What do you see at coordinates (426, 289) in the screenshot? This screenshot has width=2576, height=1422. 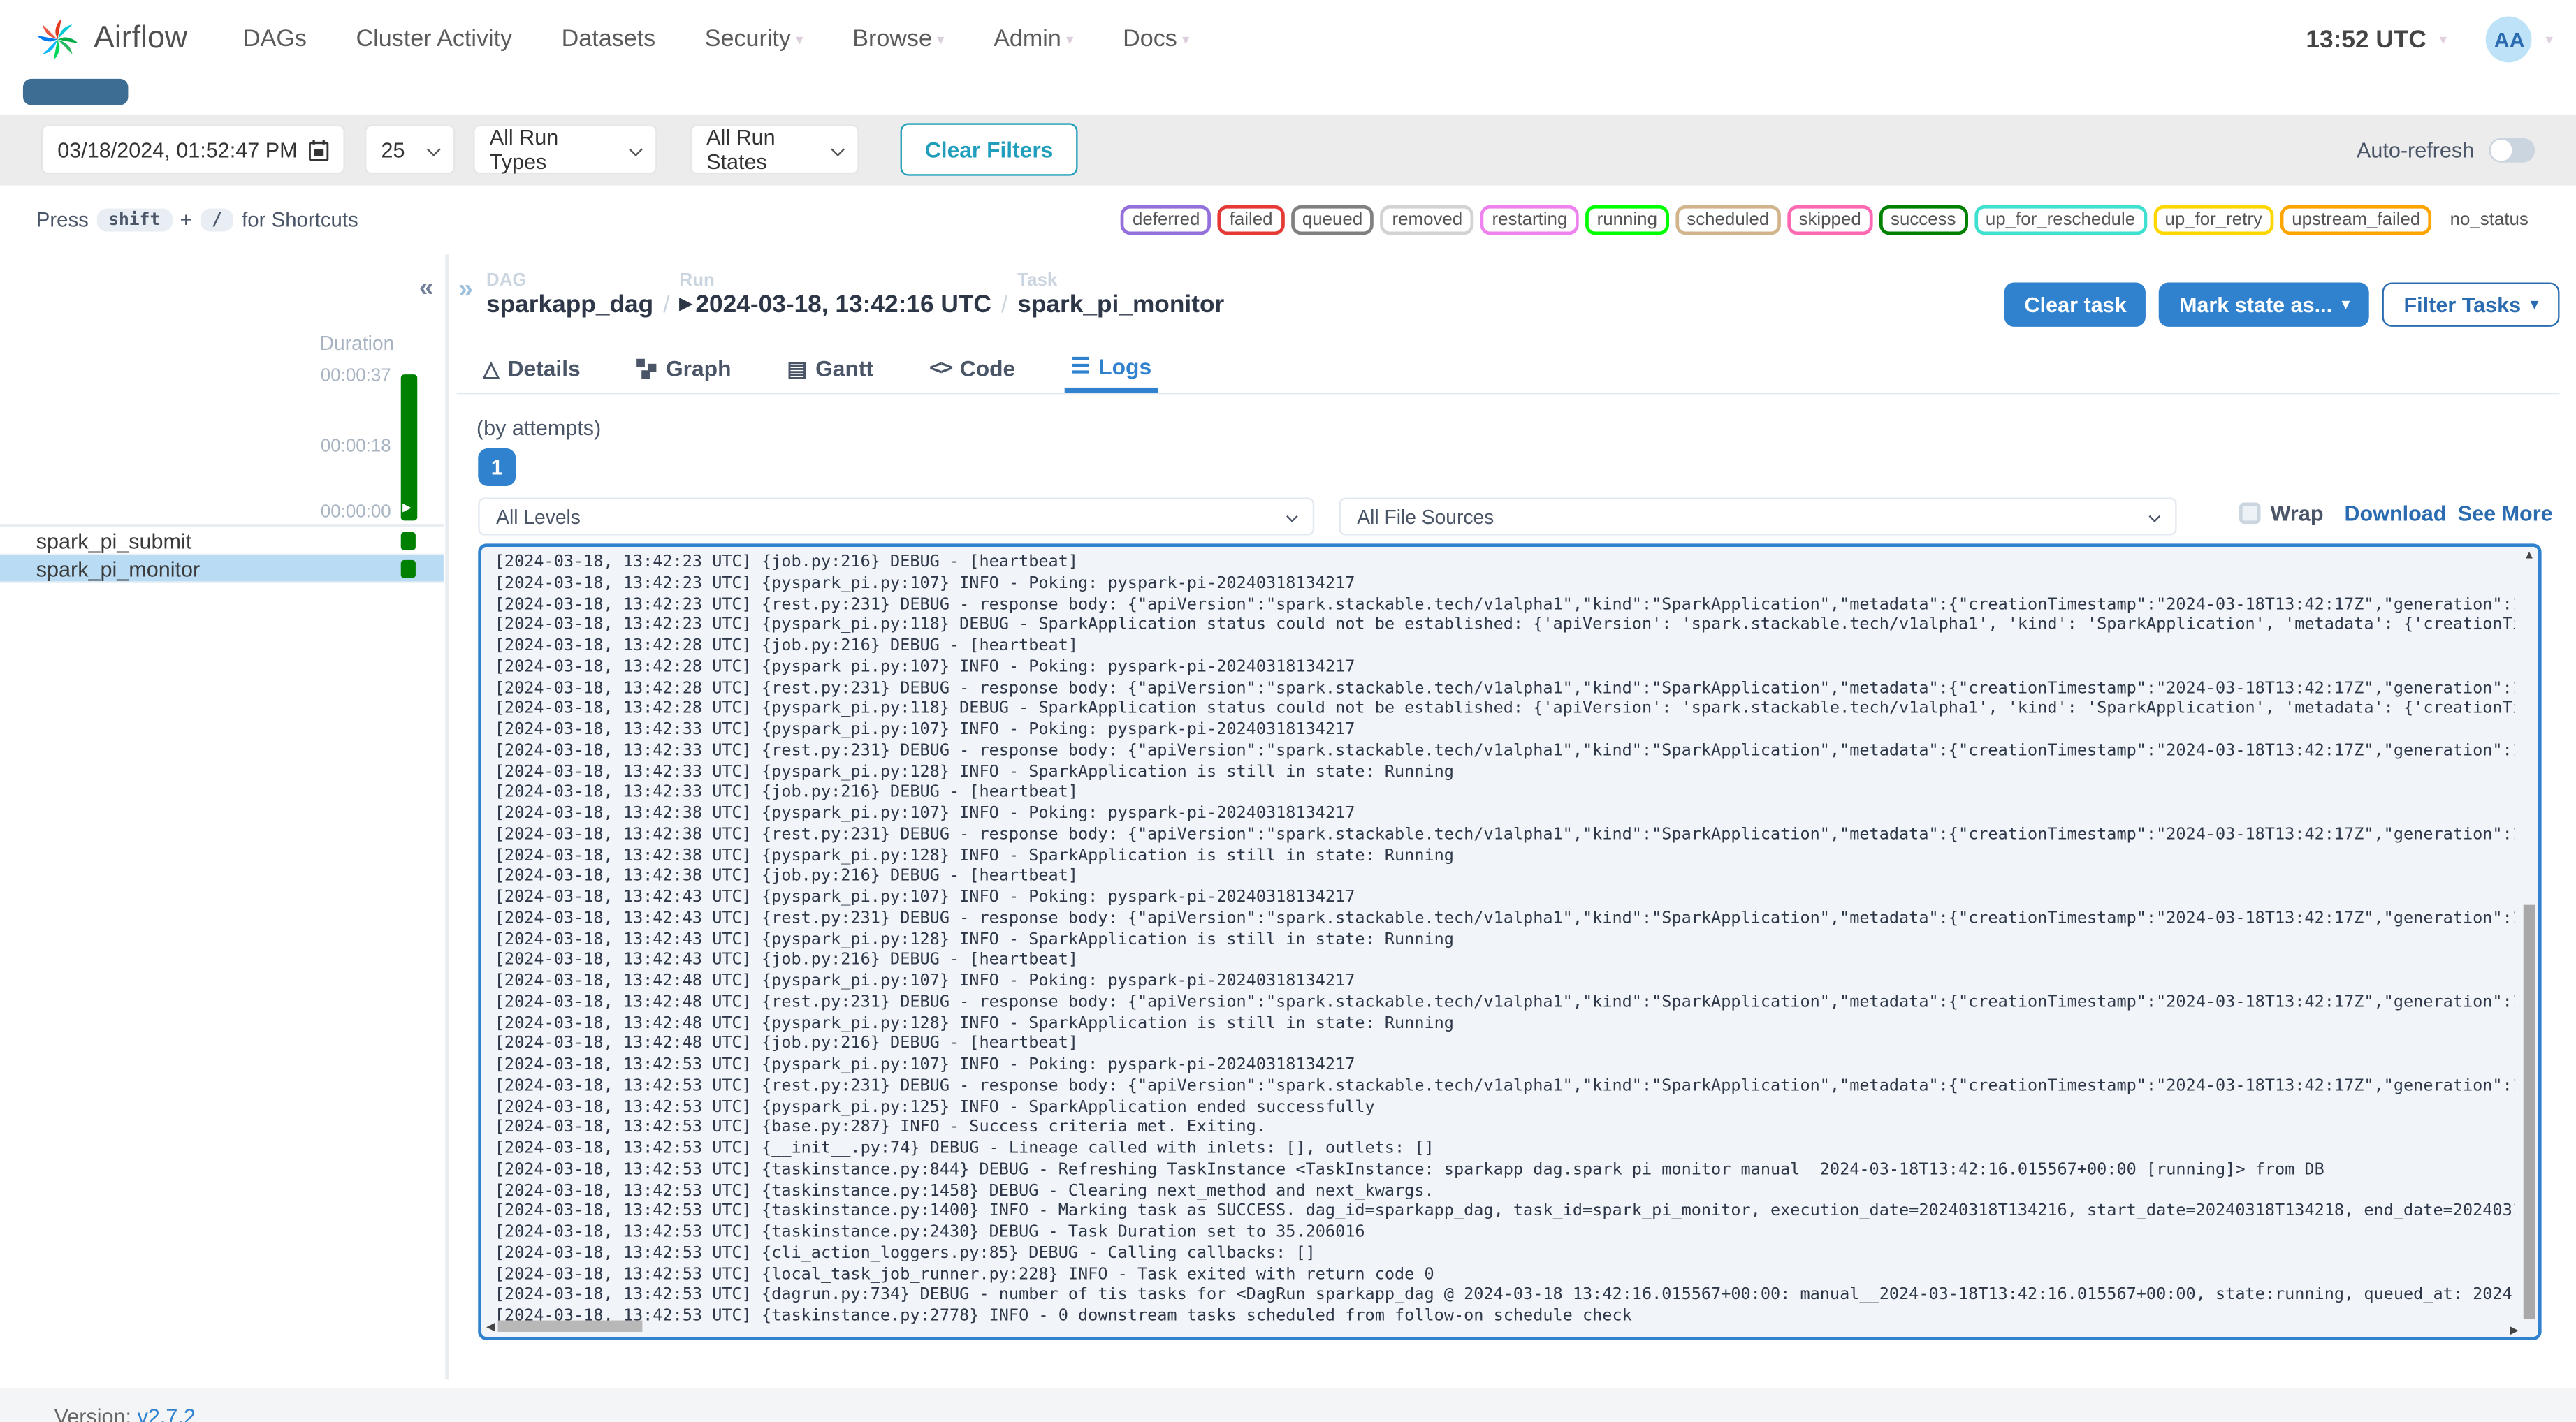 I see `collapse-sidebar-icon: «` at bounding box center [426, 289].